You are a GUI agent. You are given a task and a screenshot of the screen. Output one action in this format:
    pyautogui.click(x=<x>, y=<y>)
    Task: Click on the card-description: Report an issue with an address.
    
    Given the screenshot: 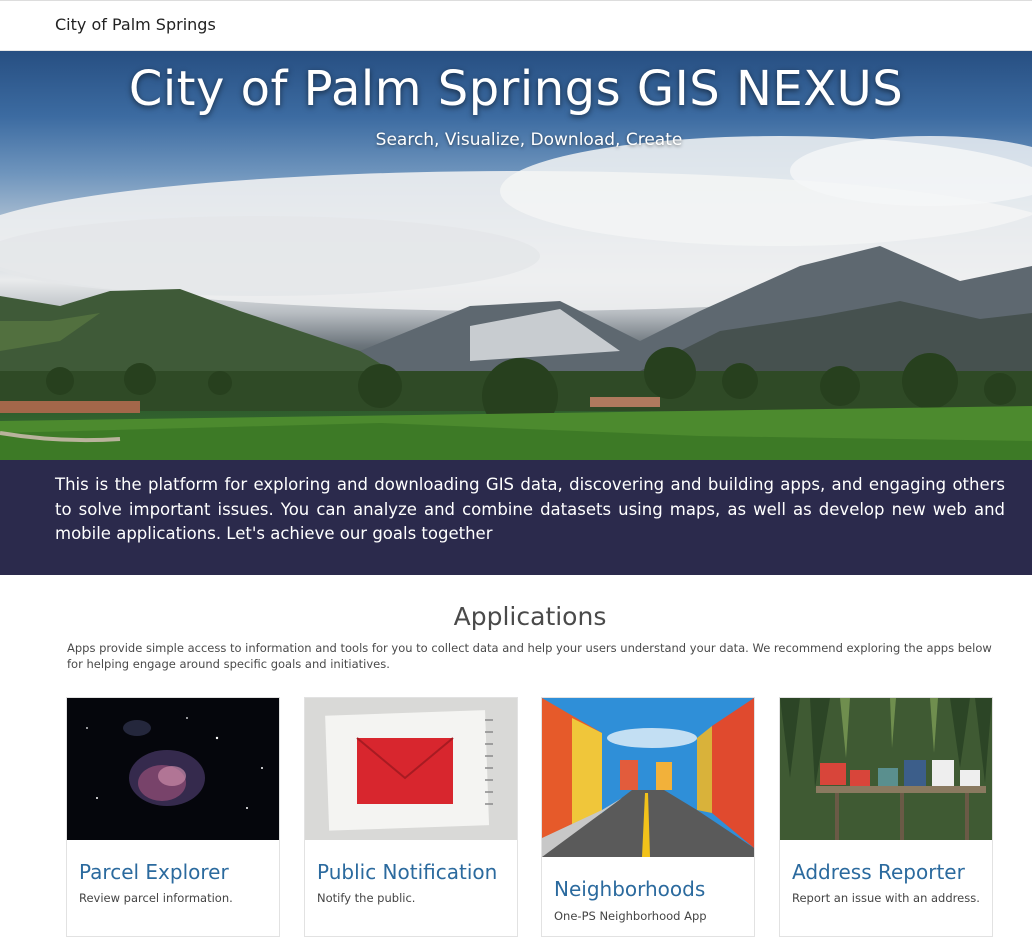 What is the action you would take?
    pyautogui.click(x=886, y=898)
    